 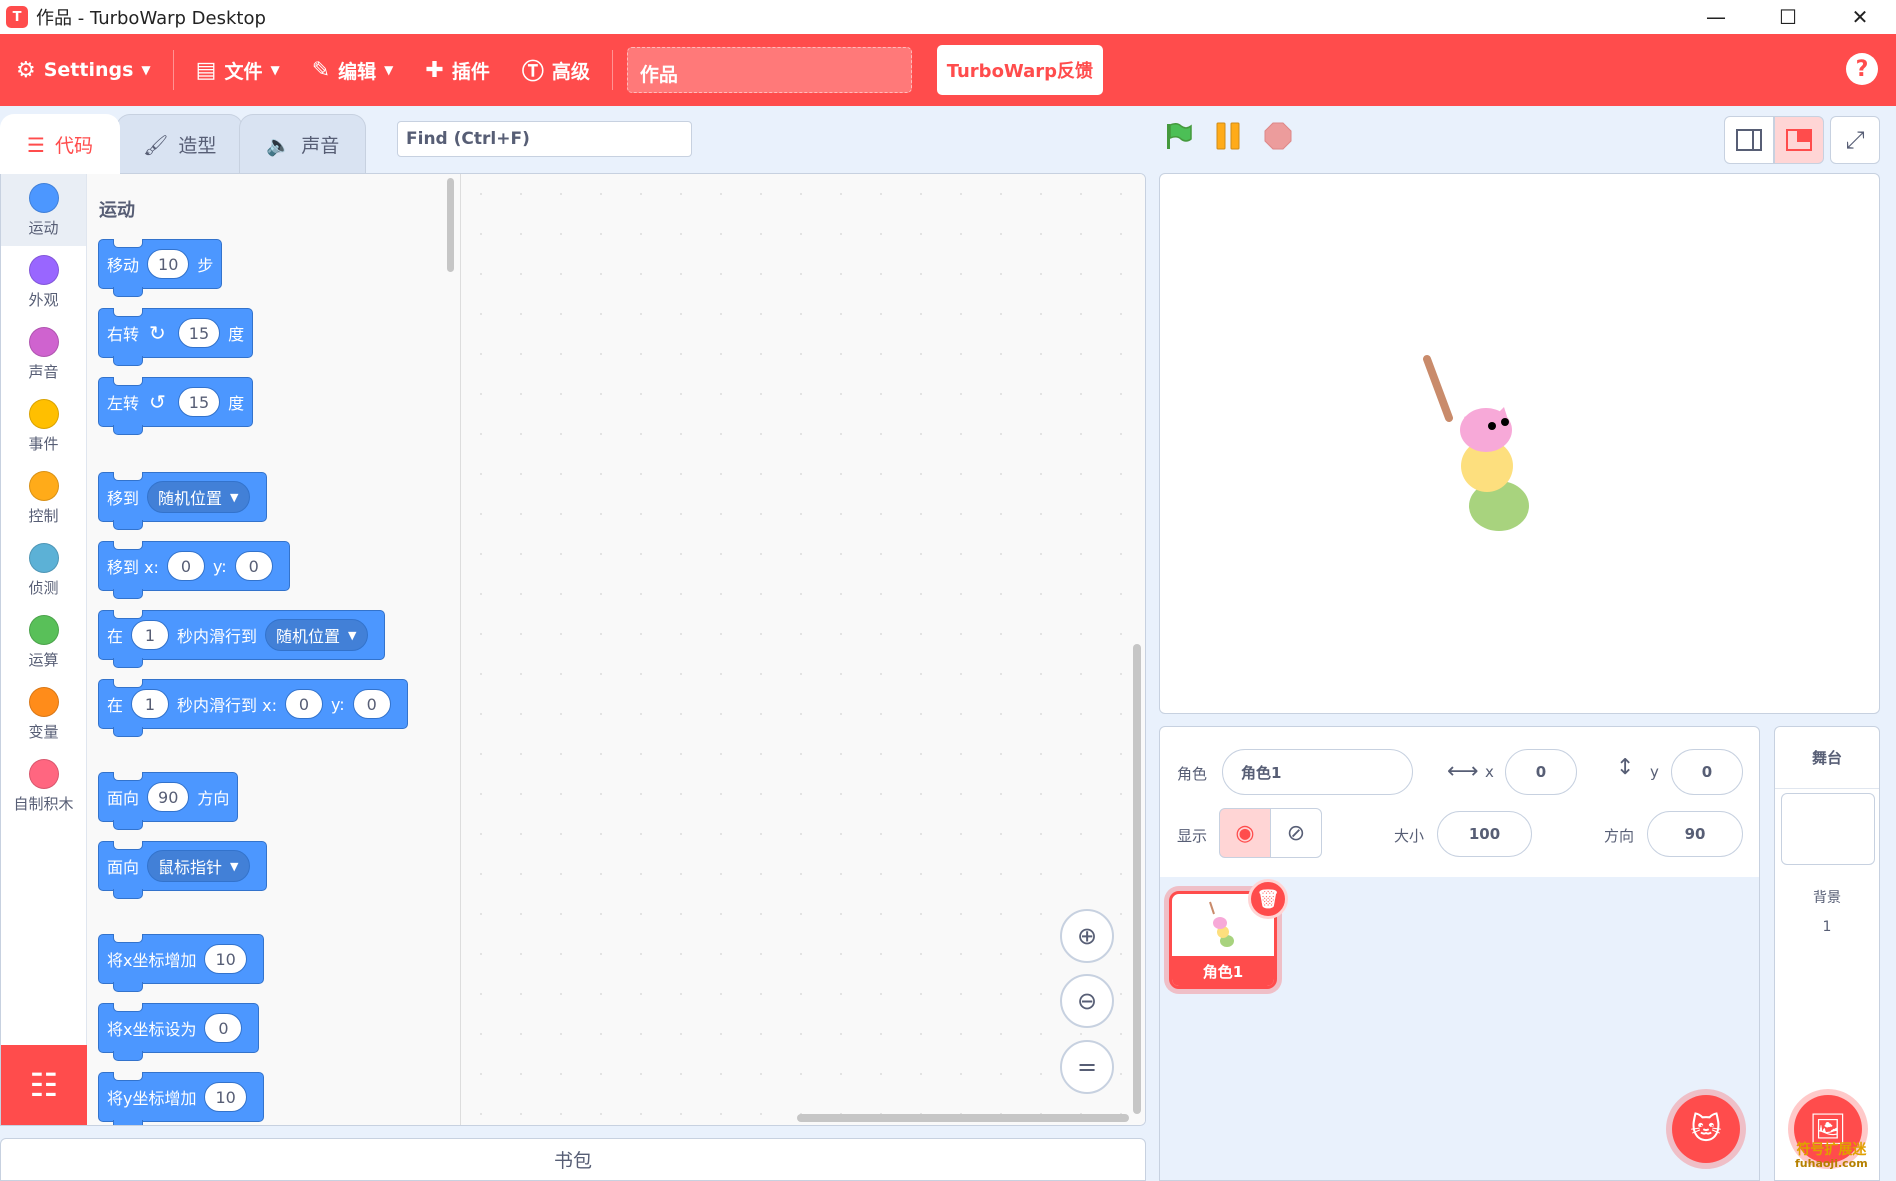 What do you see at coordinates (556, 70) in the screenshot?
I see `advanced-menu: Ⓣ 高级` at bounding box center [556, 70].